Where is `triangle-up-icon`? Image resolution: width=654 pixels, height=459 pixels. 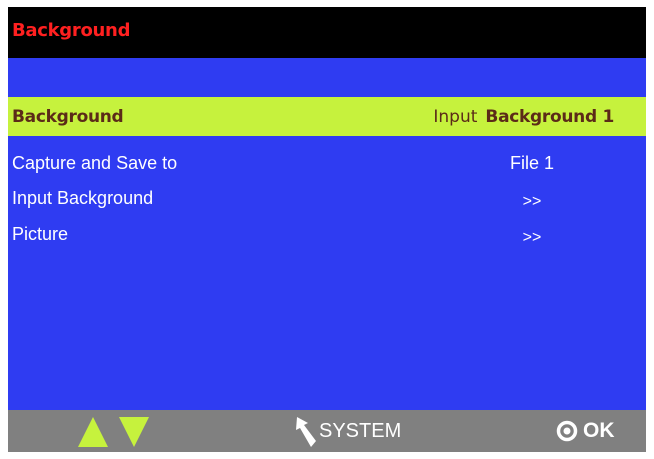 triangle-up-icon is located at coordinates (93, 432).